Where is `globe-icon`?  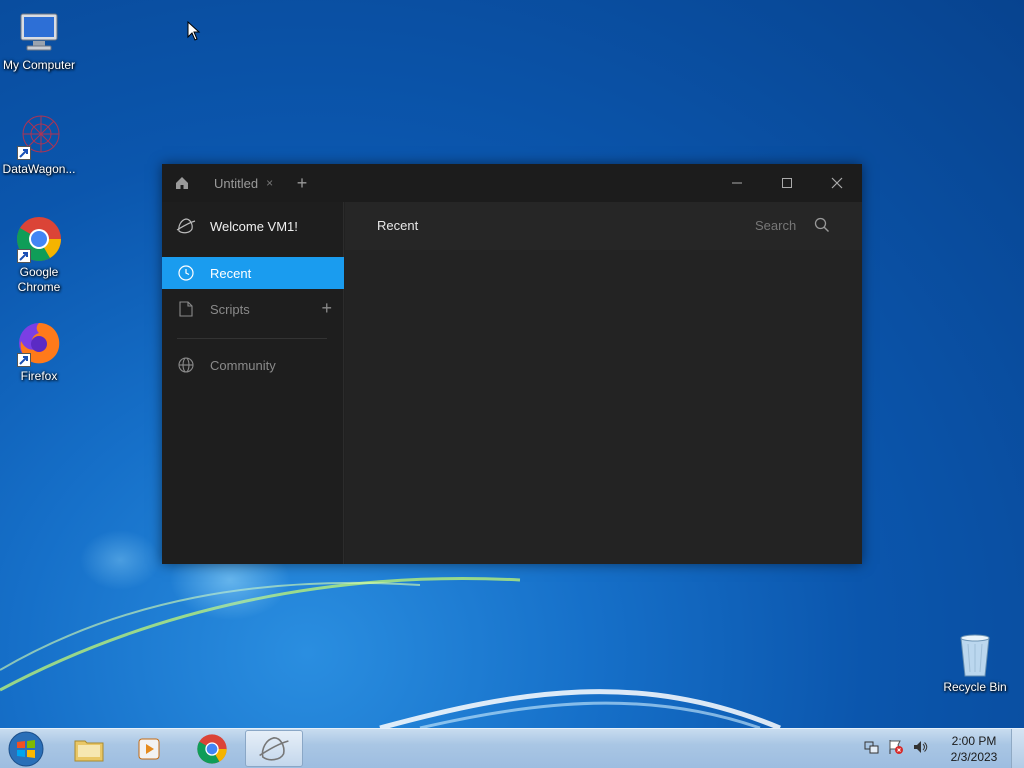
globe-icon is located at coordinates (186, 365).